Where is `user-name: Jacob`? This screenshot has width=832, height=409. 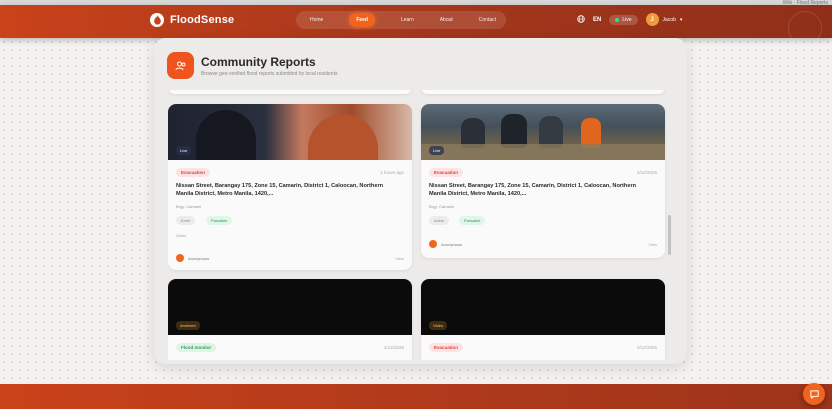 user-name: Jacob is located at coordinates (669, 19).